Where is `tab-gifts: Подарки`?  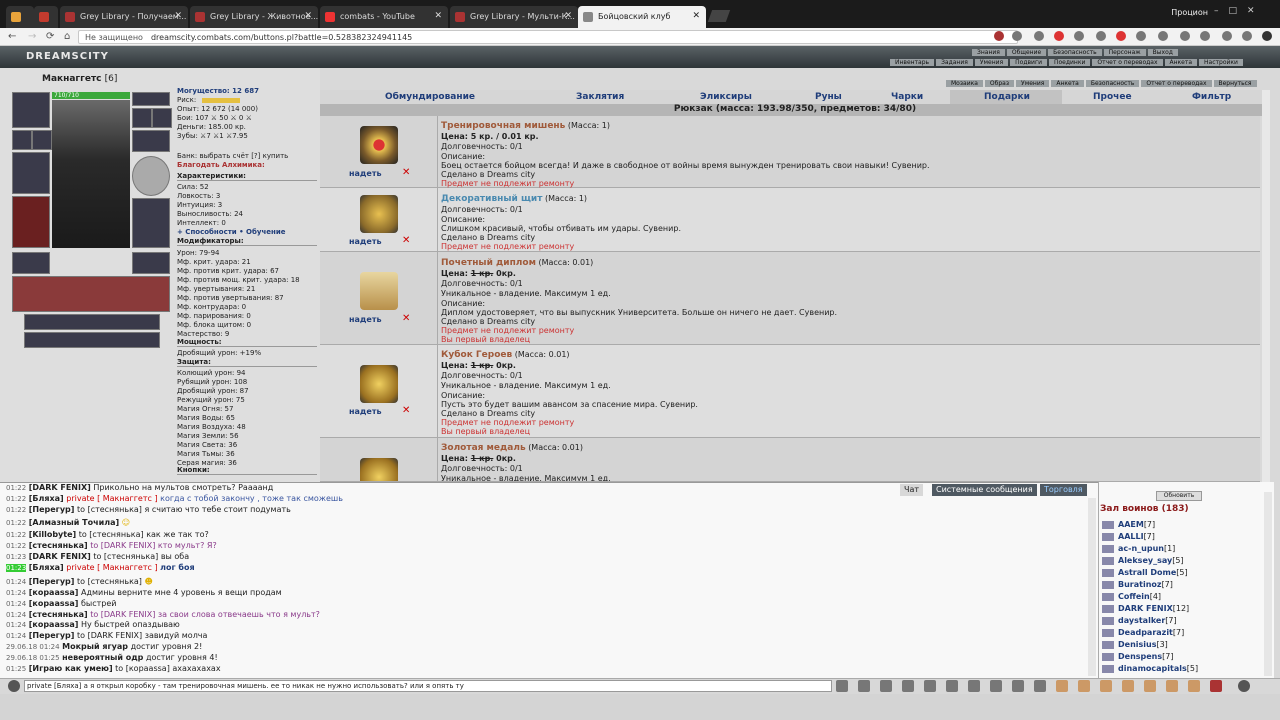
tab-gifts: Подарки is located at coordinates (1007, 97).